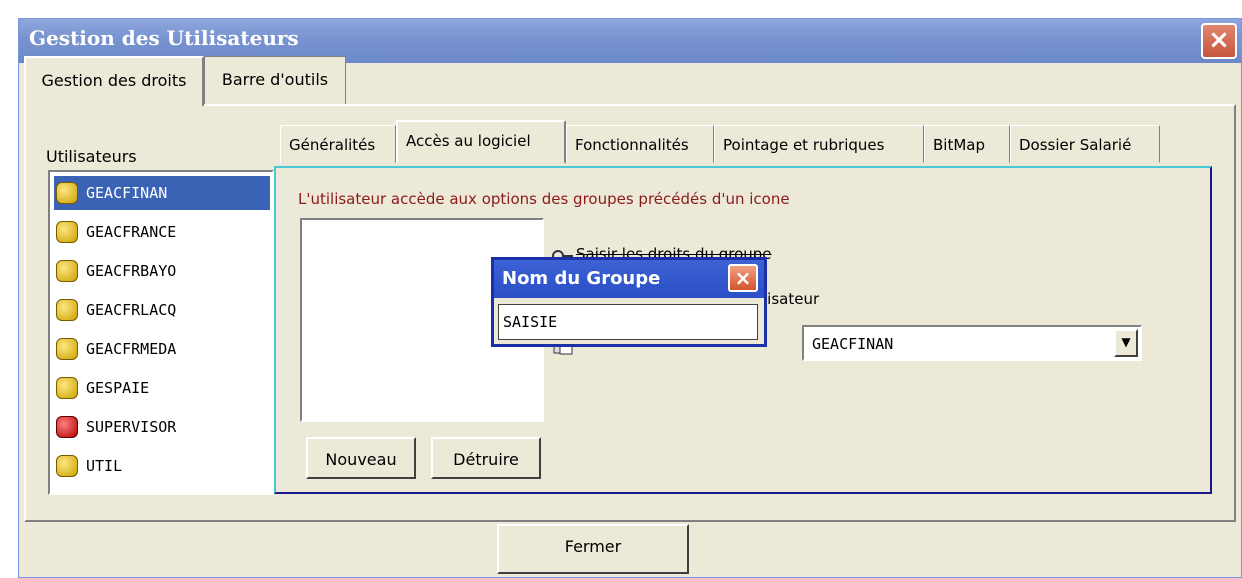 This screenshot has height=578, width=1242. What do you see at coordinates (972, 343) in the screenshot?
I see `user-combo: GEACFINAN ▼` at bounding box center [972, 343].